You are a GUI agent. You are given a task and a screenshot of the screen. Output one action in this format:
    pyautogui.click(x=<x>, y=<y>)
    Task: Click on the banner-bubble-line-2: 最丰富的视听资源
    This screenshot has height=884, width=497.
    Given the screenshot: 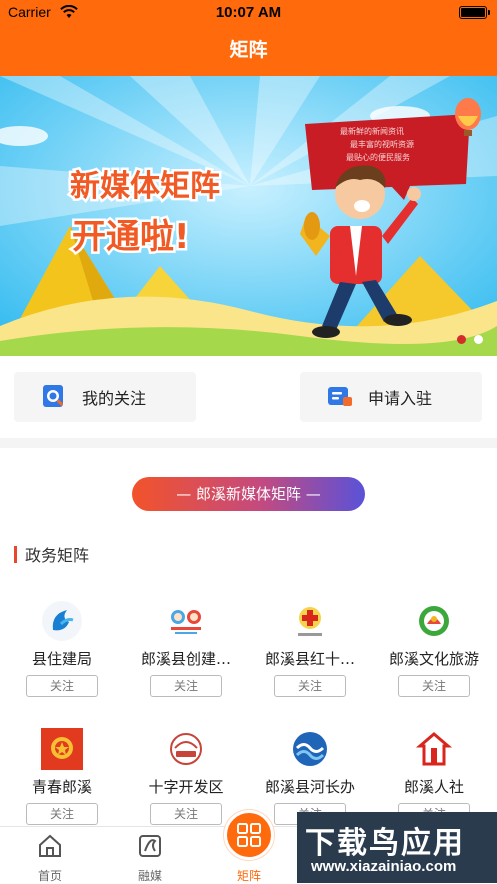 What is the action you would take?
    pyautogui.click(x=382, y=144)
    